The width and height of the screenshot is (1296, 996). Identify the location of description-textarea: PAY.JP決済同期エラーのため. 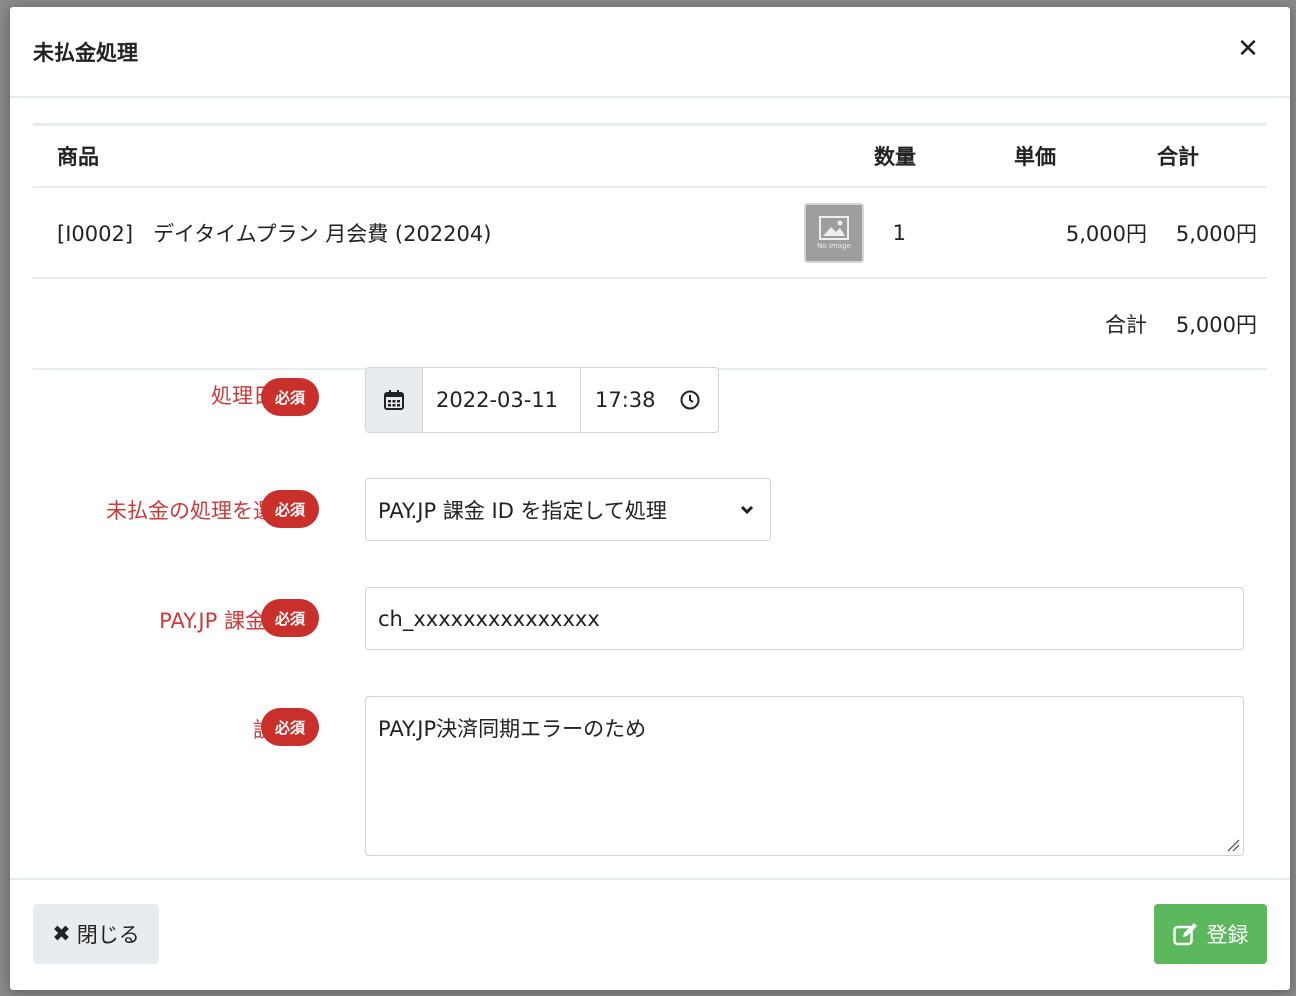
(804, 776).